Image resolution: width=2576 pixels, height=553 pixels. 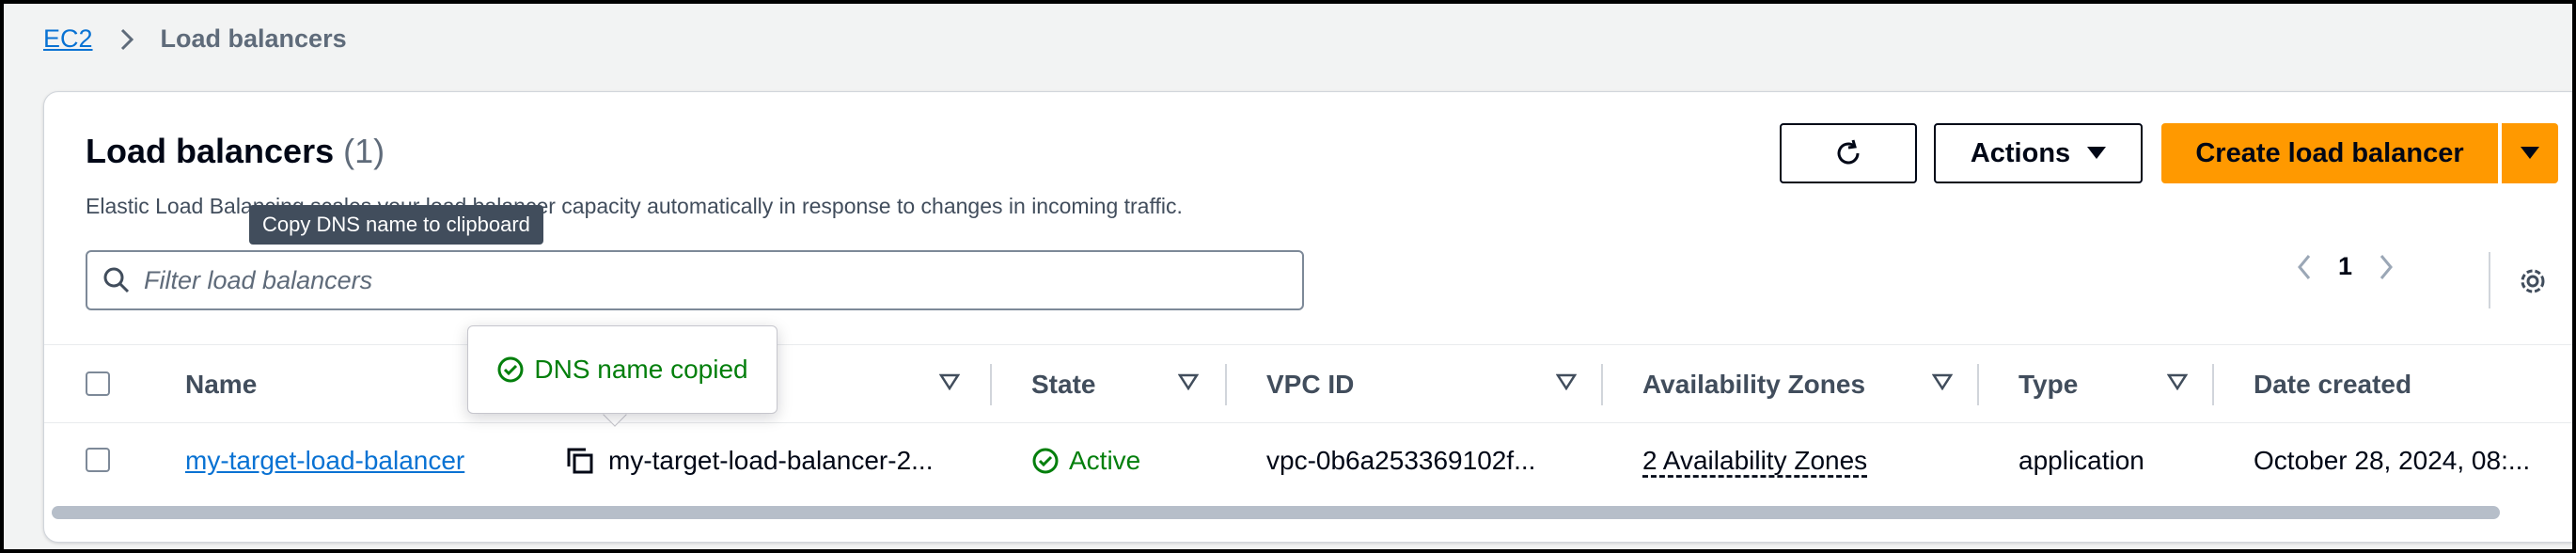 I want to click on cell-name: my-target-load-balancer, so click(x=324, y=460).